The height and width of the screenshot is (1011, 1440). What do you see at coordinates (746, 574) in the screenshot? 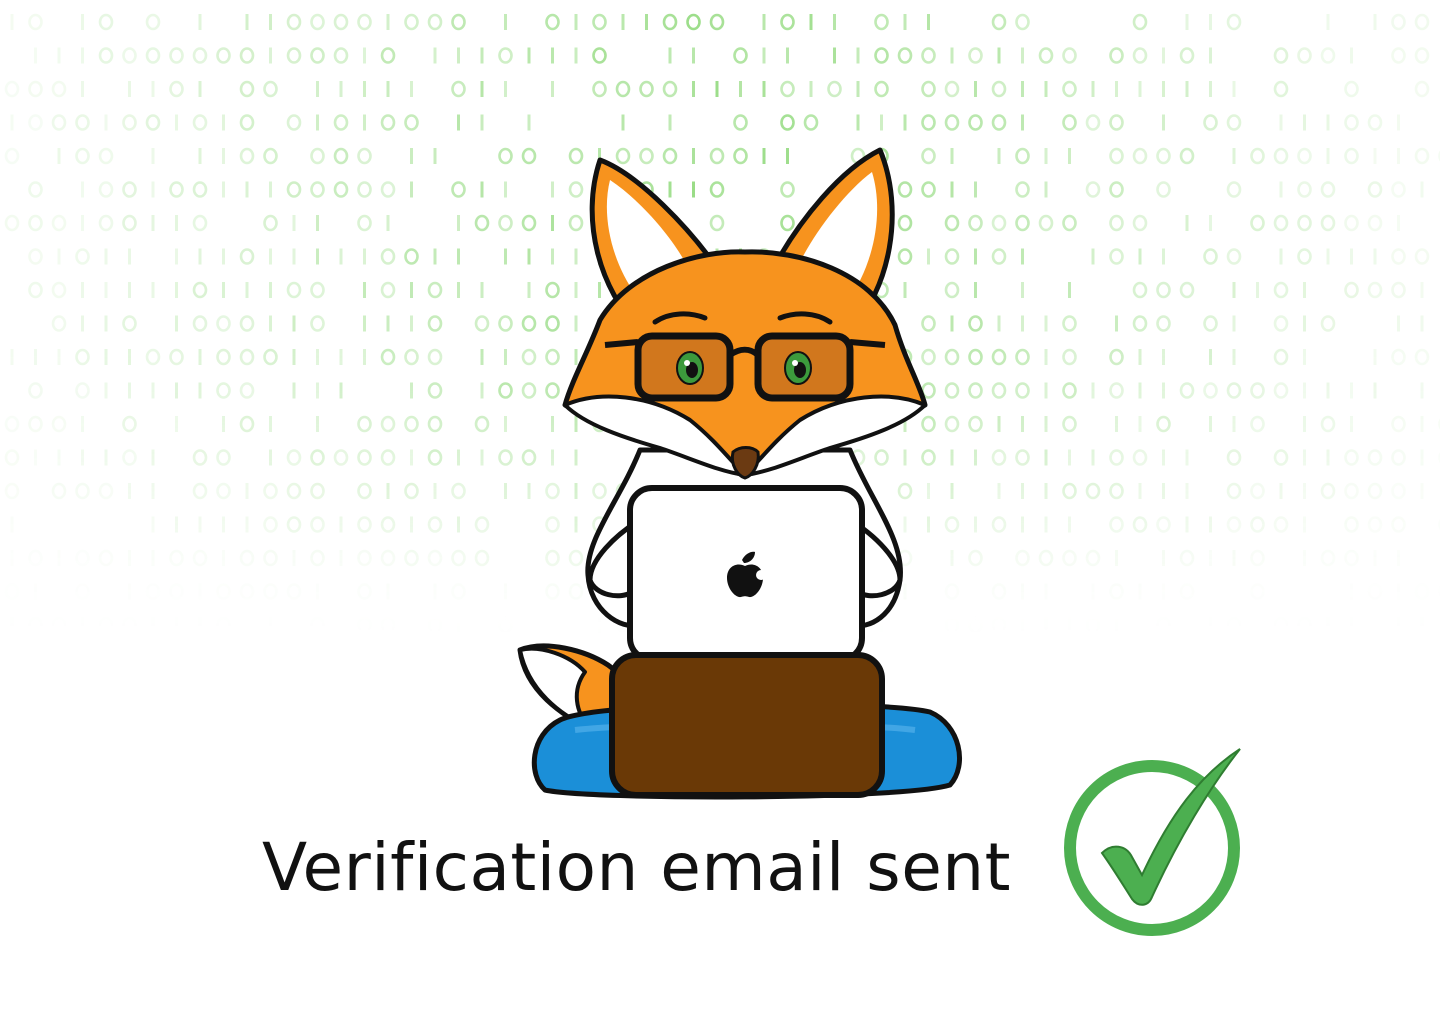
I see `laptop` at bounding box center [746, 574].